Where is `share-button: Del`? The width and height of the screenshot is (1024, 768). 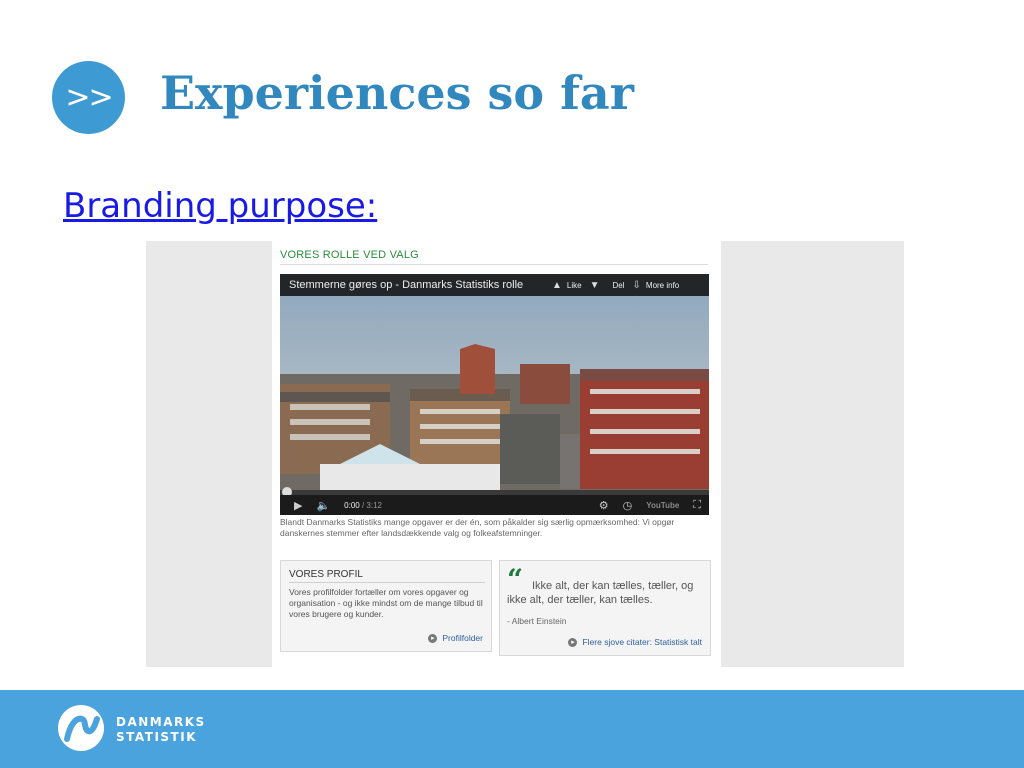 share-button: Del is located at coordinates (619, 285).